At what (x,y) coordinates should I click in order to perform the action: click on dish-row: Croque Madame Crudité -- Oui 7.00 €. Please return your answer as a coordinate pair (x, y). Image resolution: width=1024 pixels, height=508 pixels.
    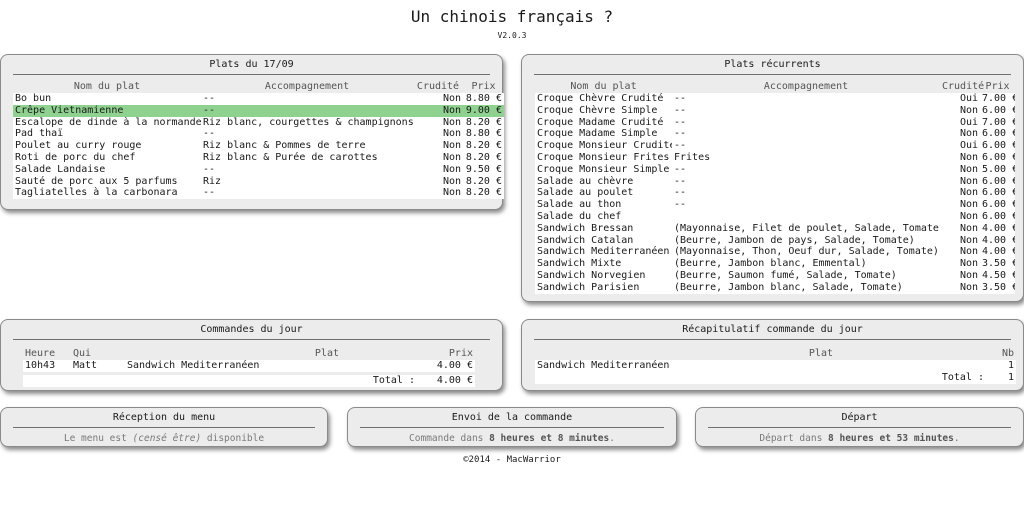
    Looking at the image, I should click on (775, 122).